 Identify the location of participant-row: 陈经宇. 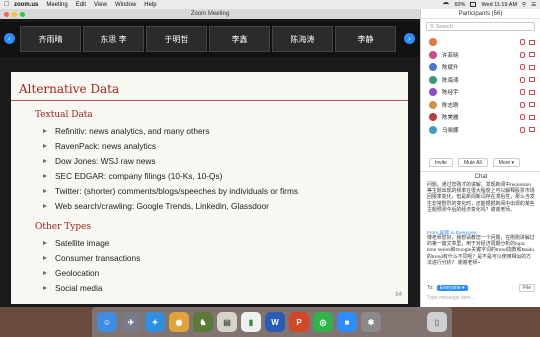
(480, 92).